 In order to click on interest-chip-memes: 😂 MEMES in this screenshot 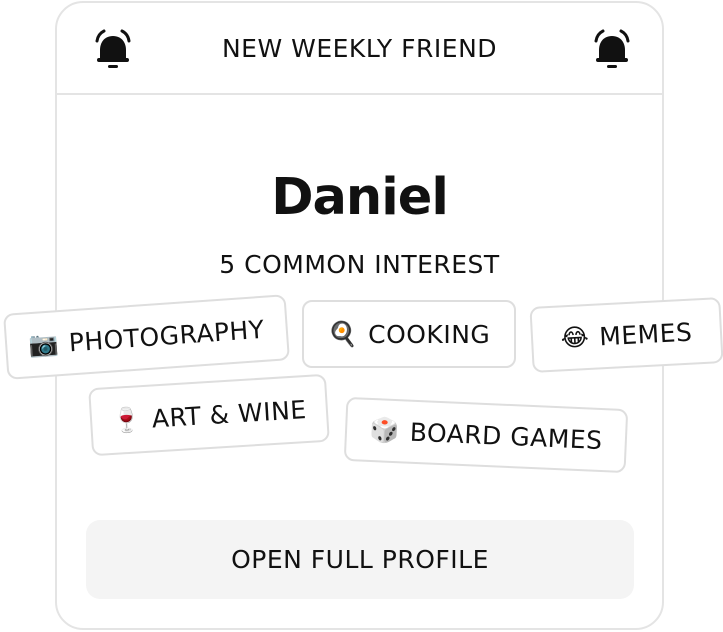, I will do `click(626, 335)`.